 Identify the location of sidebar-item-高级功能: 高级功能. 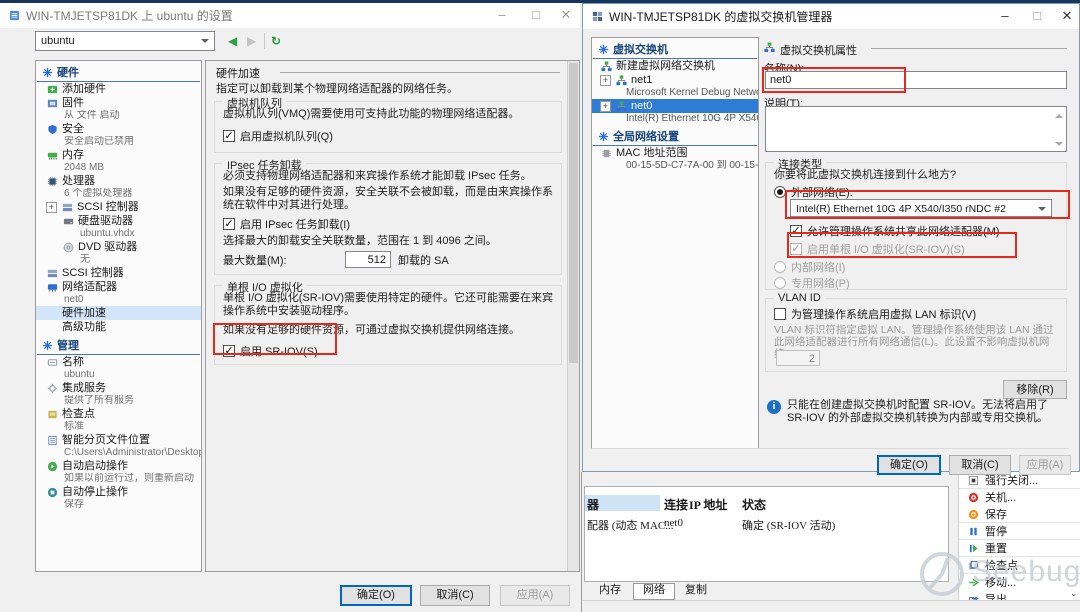
(118, 327).